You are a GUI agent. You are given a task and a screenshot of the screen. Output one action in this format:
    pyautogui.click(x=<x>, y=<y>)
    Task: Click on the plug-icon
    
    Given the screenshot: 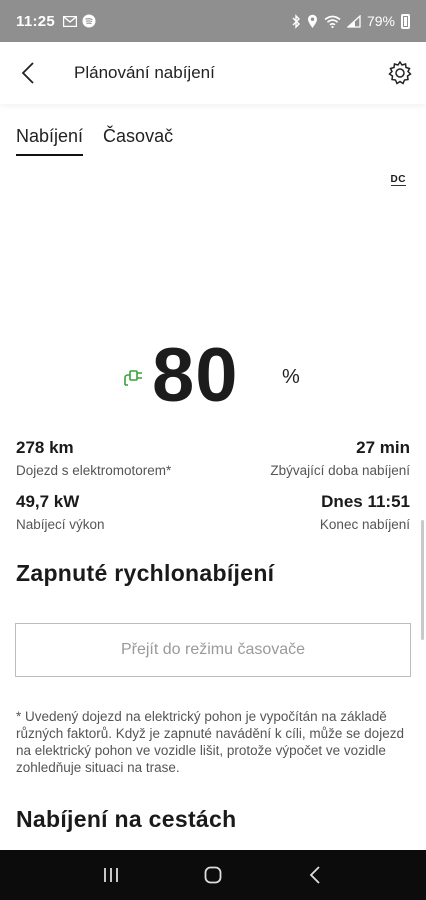 What is the action you would take?
    pyautogui.click(x=133, y=378)
    